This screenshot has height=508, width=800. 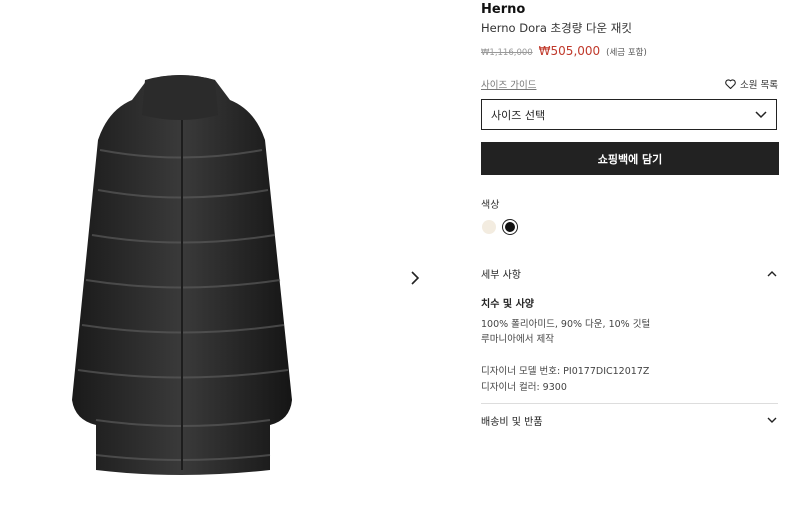 I want to click on chevron-up-icon, so click(x=772, y=274).